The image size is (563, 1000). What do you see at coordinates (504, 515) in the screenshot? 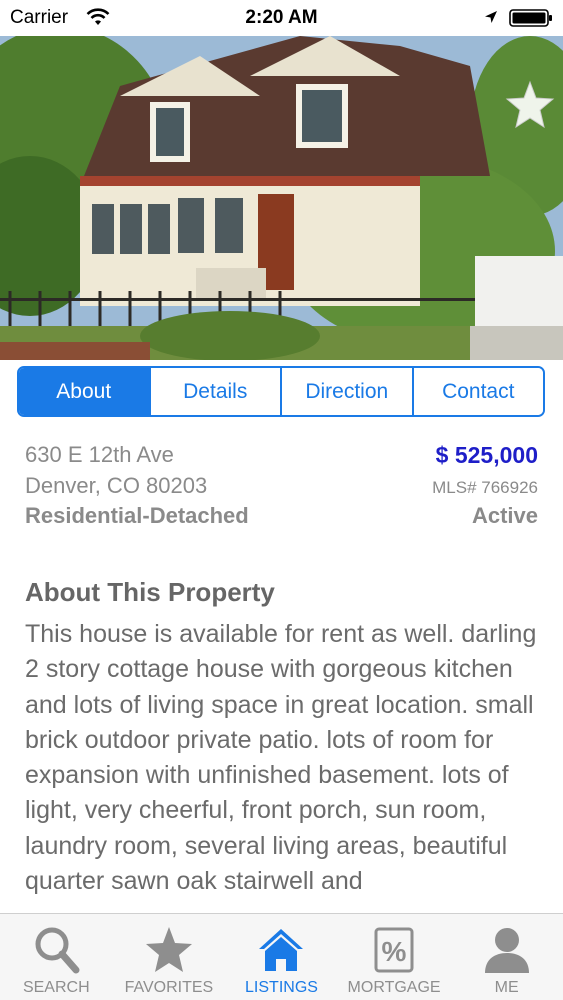
I see `listing-status: Active` at bounding box center [504, 515].